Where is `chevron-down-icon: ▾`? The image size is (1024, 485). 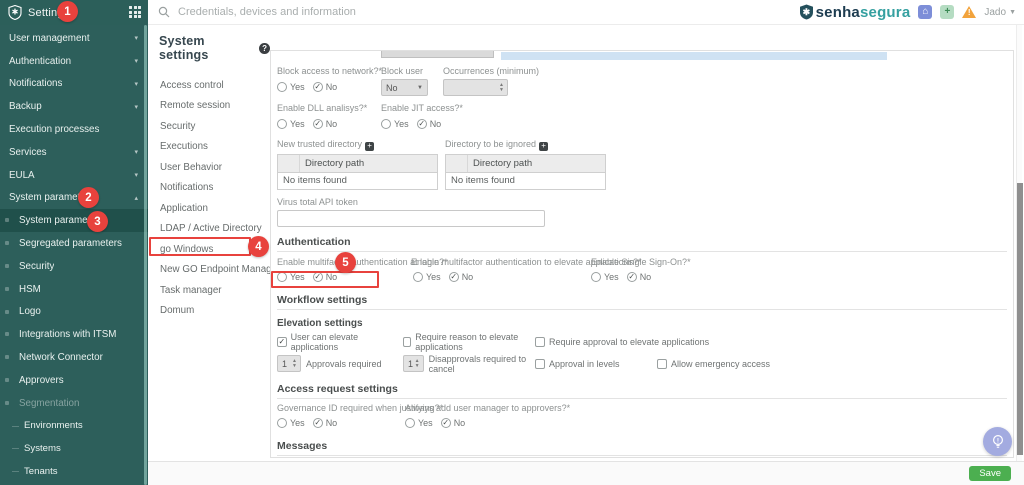 chevron-down-icon: ▾ is located at coordinates (136, 39).